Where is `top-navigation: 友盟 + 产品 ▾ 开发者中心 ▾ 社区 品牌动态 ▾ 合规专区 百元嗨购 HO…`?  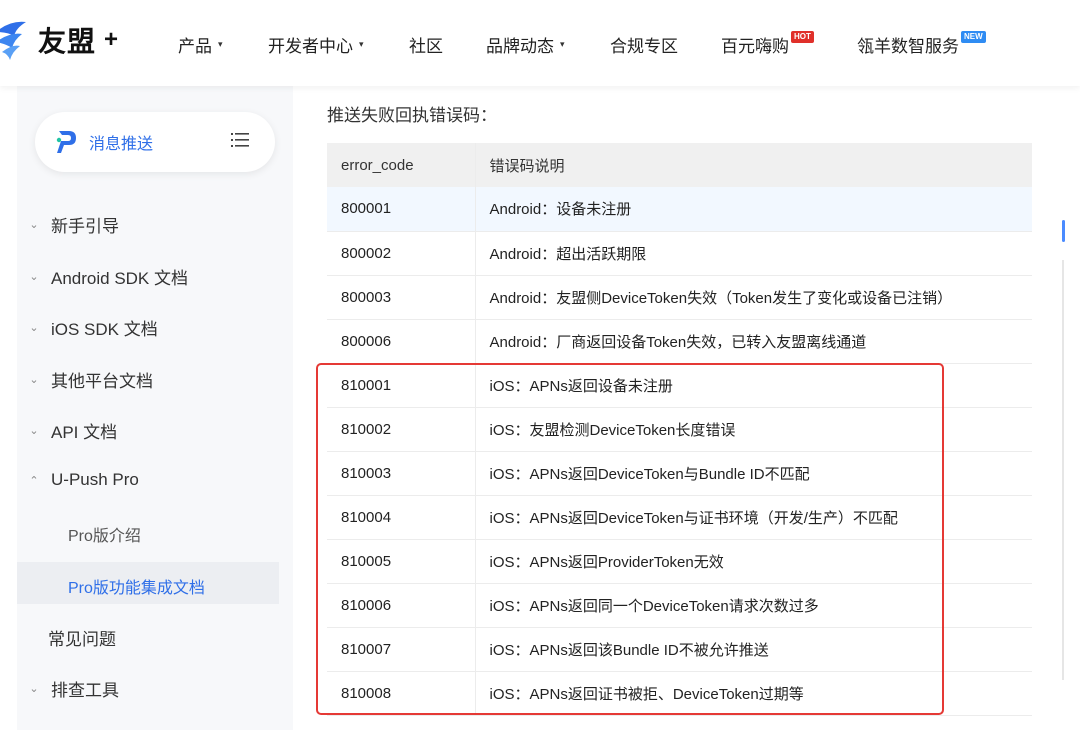 top-navigation: 友盟 + 产品 ▾ 开发者中心 ▾ 社区 品牌动态 ▾ 合规专区 百元嗨购 HO… is located at coordinates (540, 43).